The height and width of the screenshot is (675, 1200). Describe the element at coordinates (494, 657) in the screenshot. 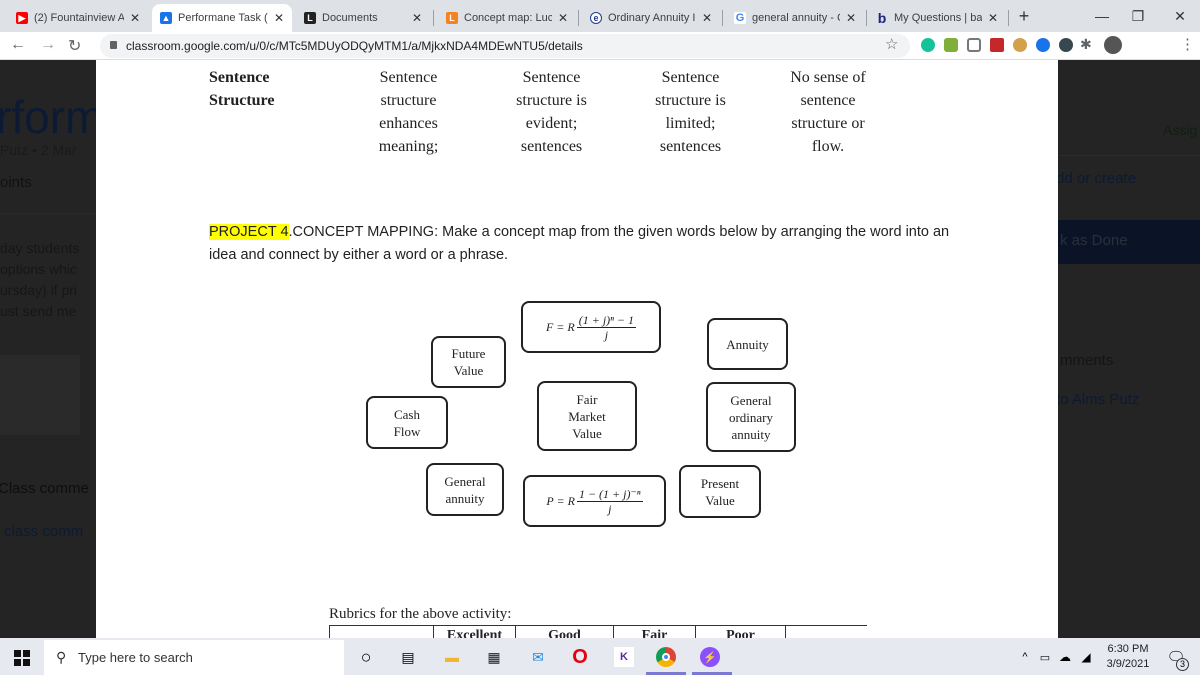

I see `microsoft-store-icon: ▦` at that location.